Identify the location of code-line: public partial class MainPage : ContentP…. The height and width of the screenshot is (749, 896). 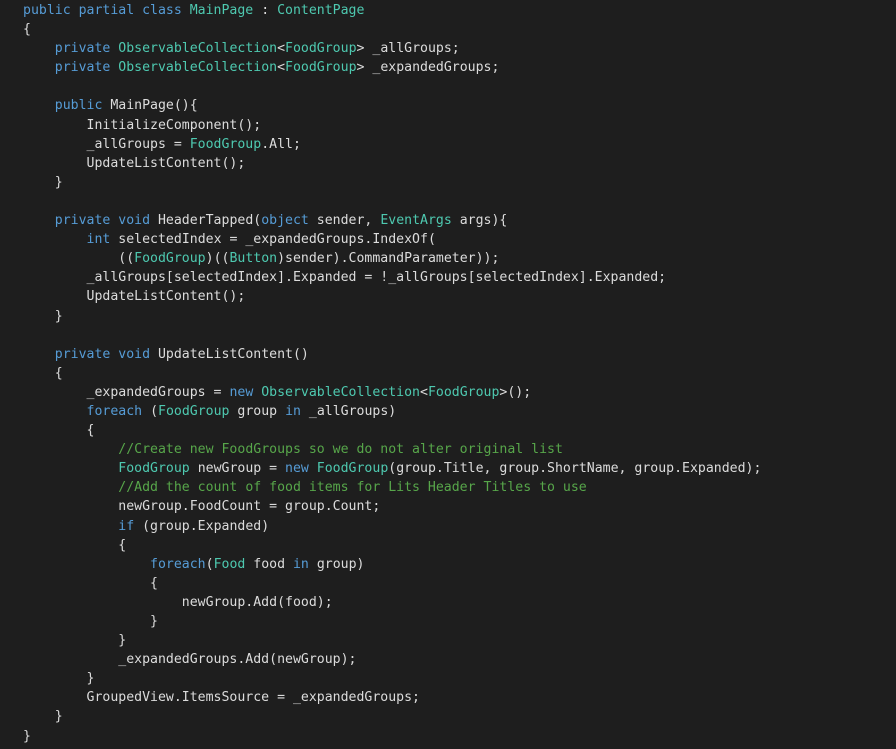
(459, 10).